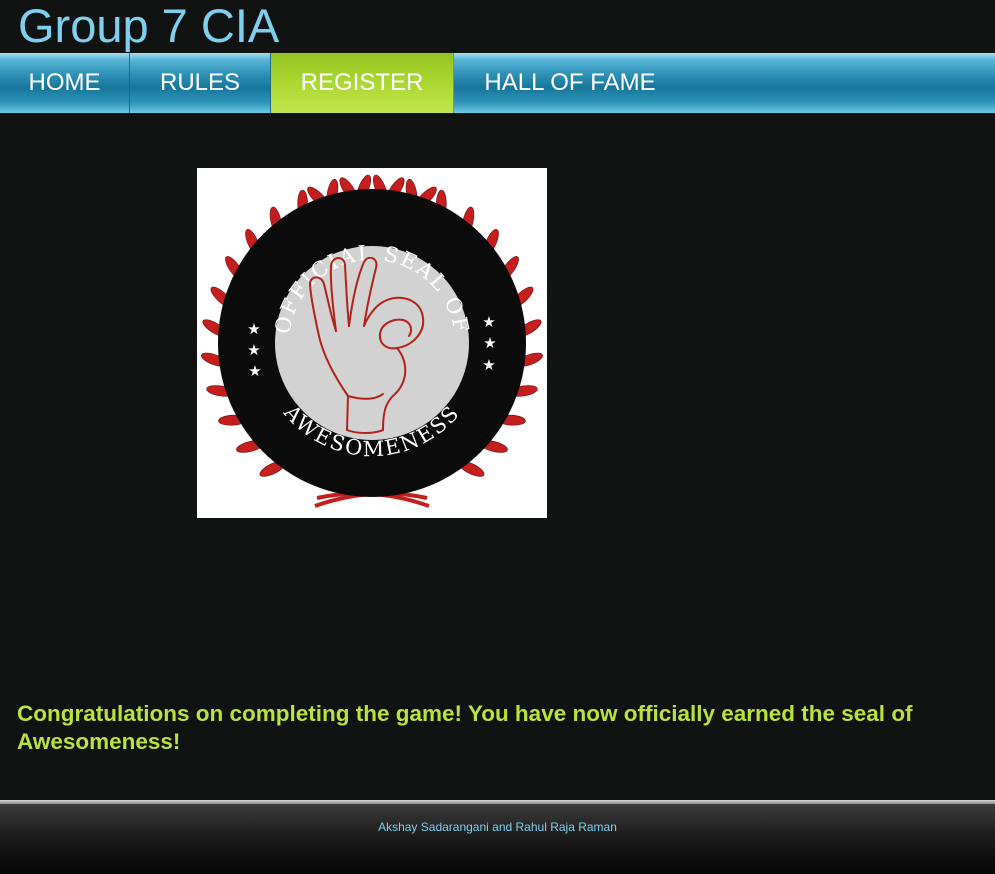  Describe the element at coordinates (497, 839) in the screenshot. I see `footer: Akshay Sadarangani and Rahul Raja Raman` at that location.